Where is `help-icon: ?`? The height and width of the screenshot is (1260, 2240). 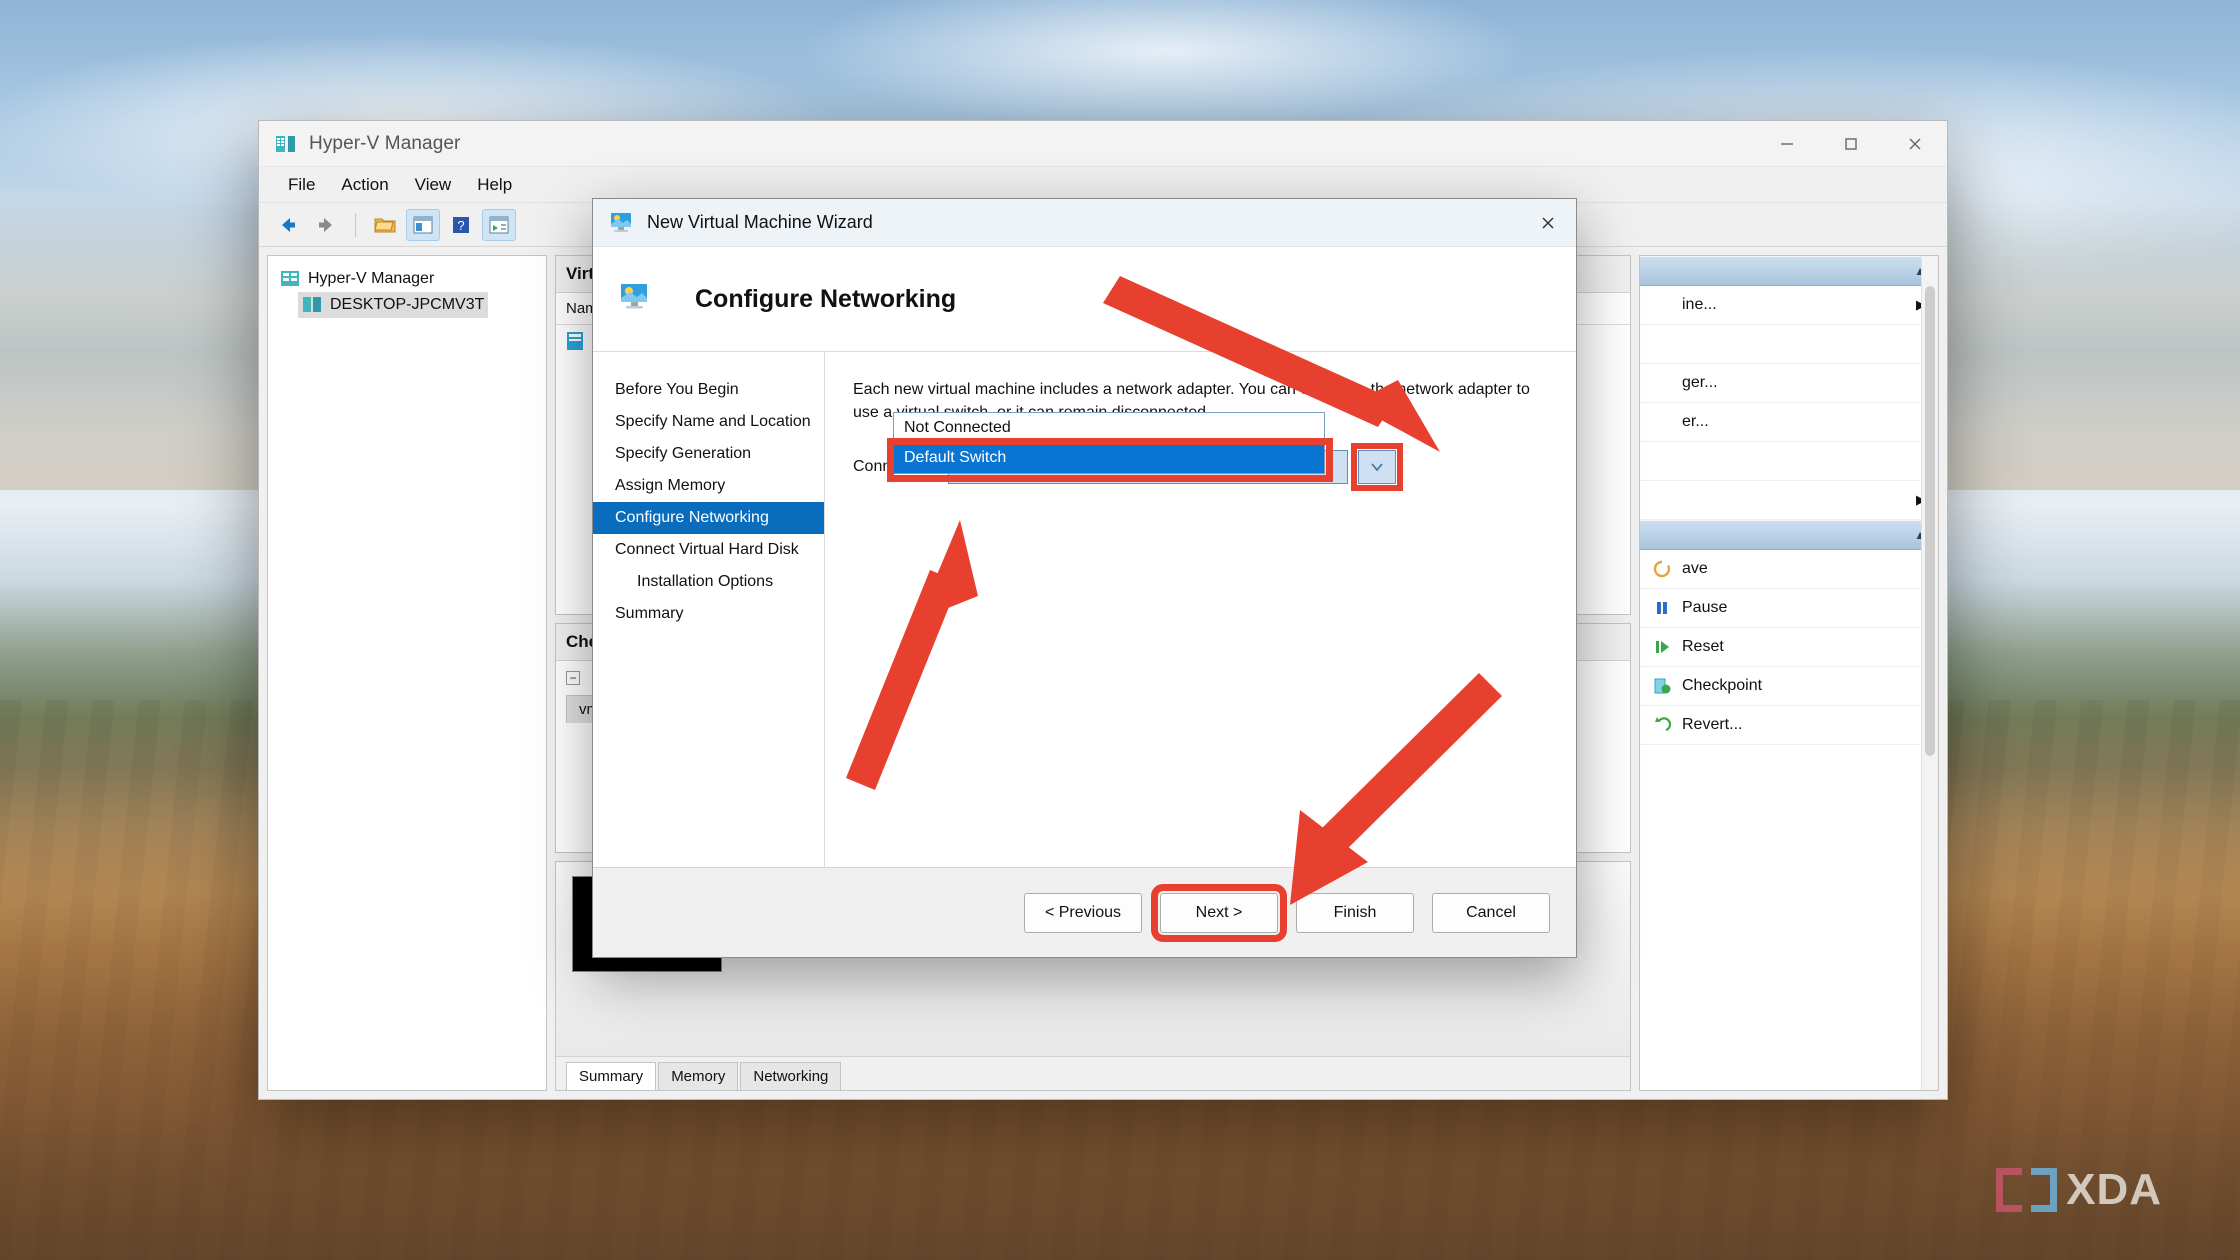
help-icon: ? is located at coordinates (461, 225).